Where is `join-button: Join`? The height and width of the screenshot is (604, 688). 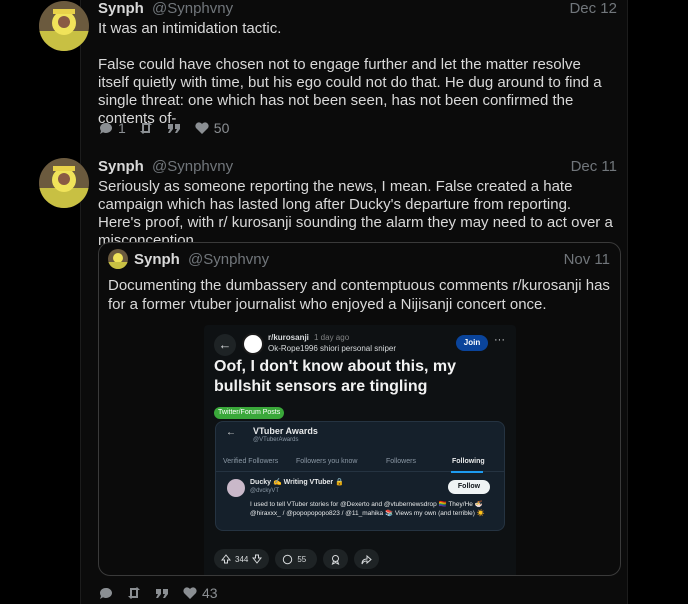
join-button: Join is located at coordinates (472, 343).